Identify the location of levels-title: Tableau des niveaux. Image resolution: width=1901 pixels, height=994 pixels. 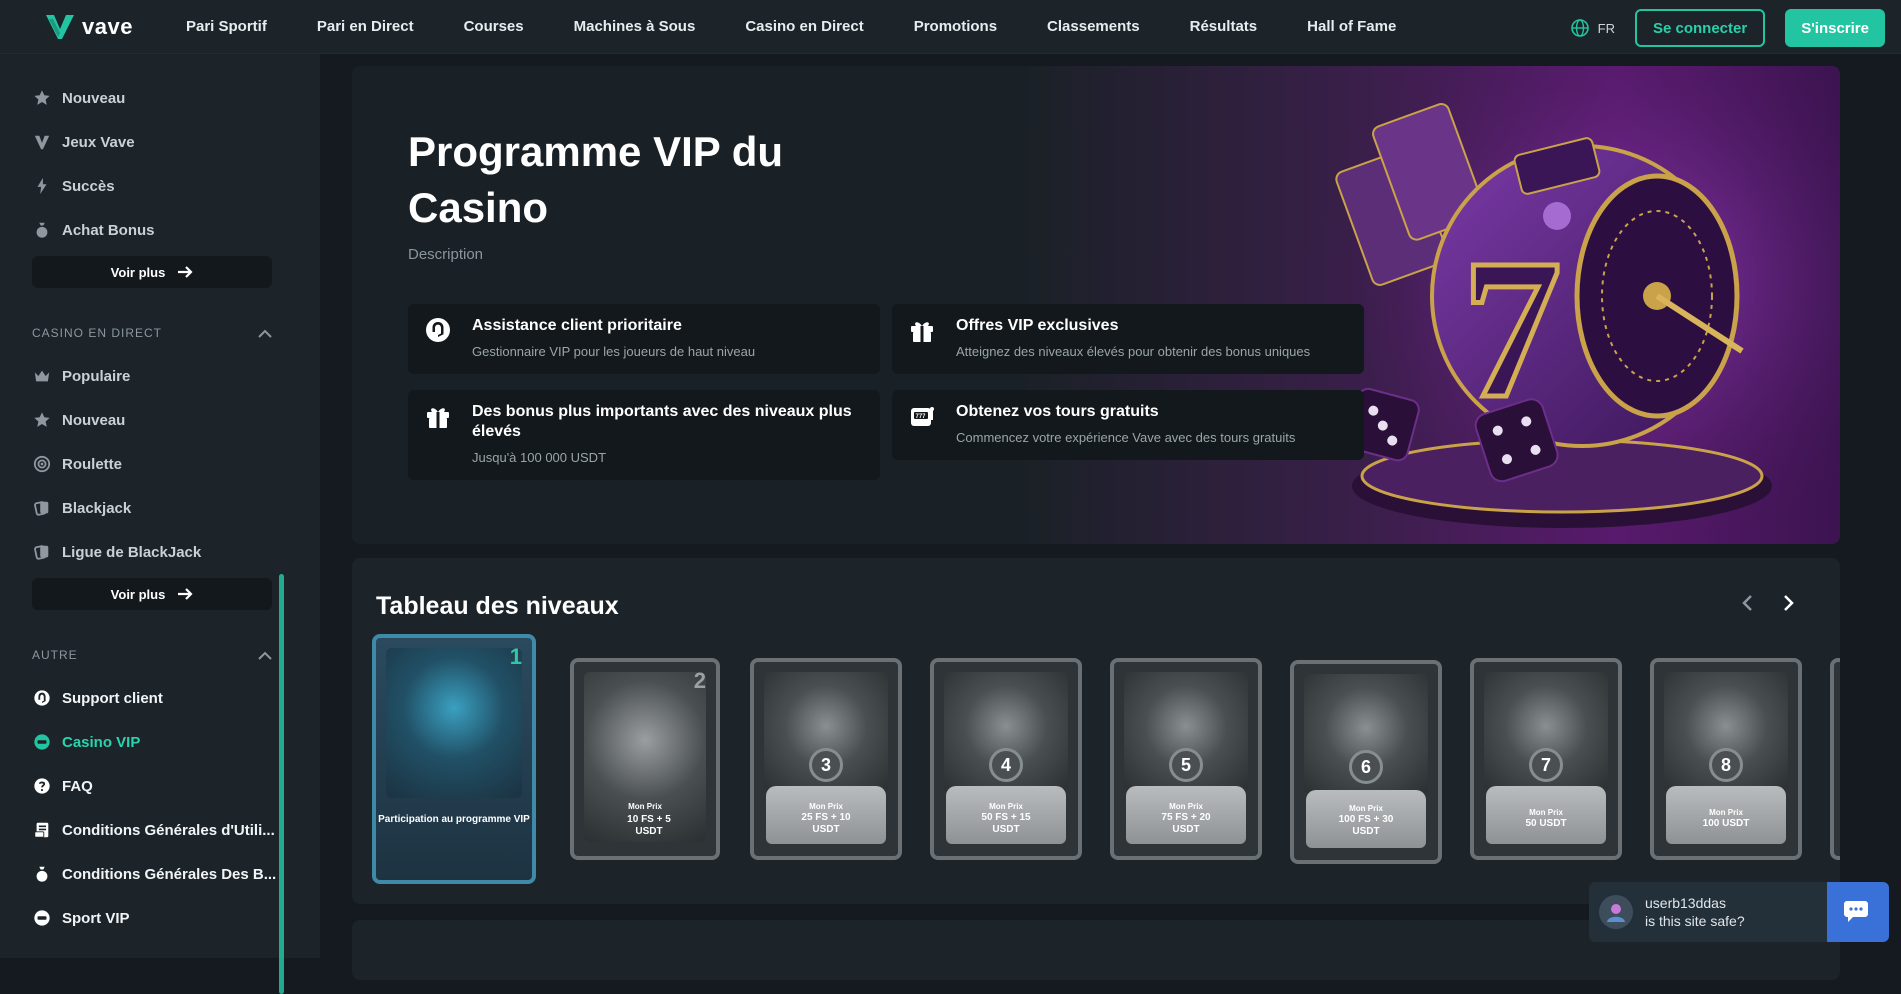
(497, 606).